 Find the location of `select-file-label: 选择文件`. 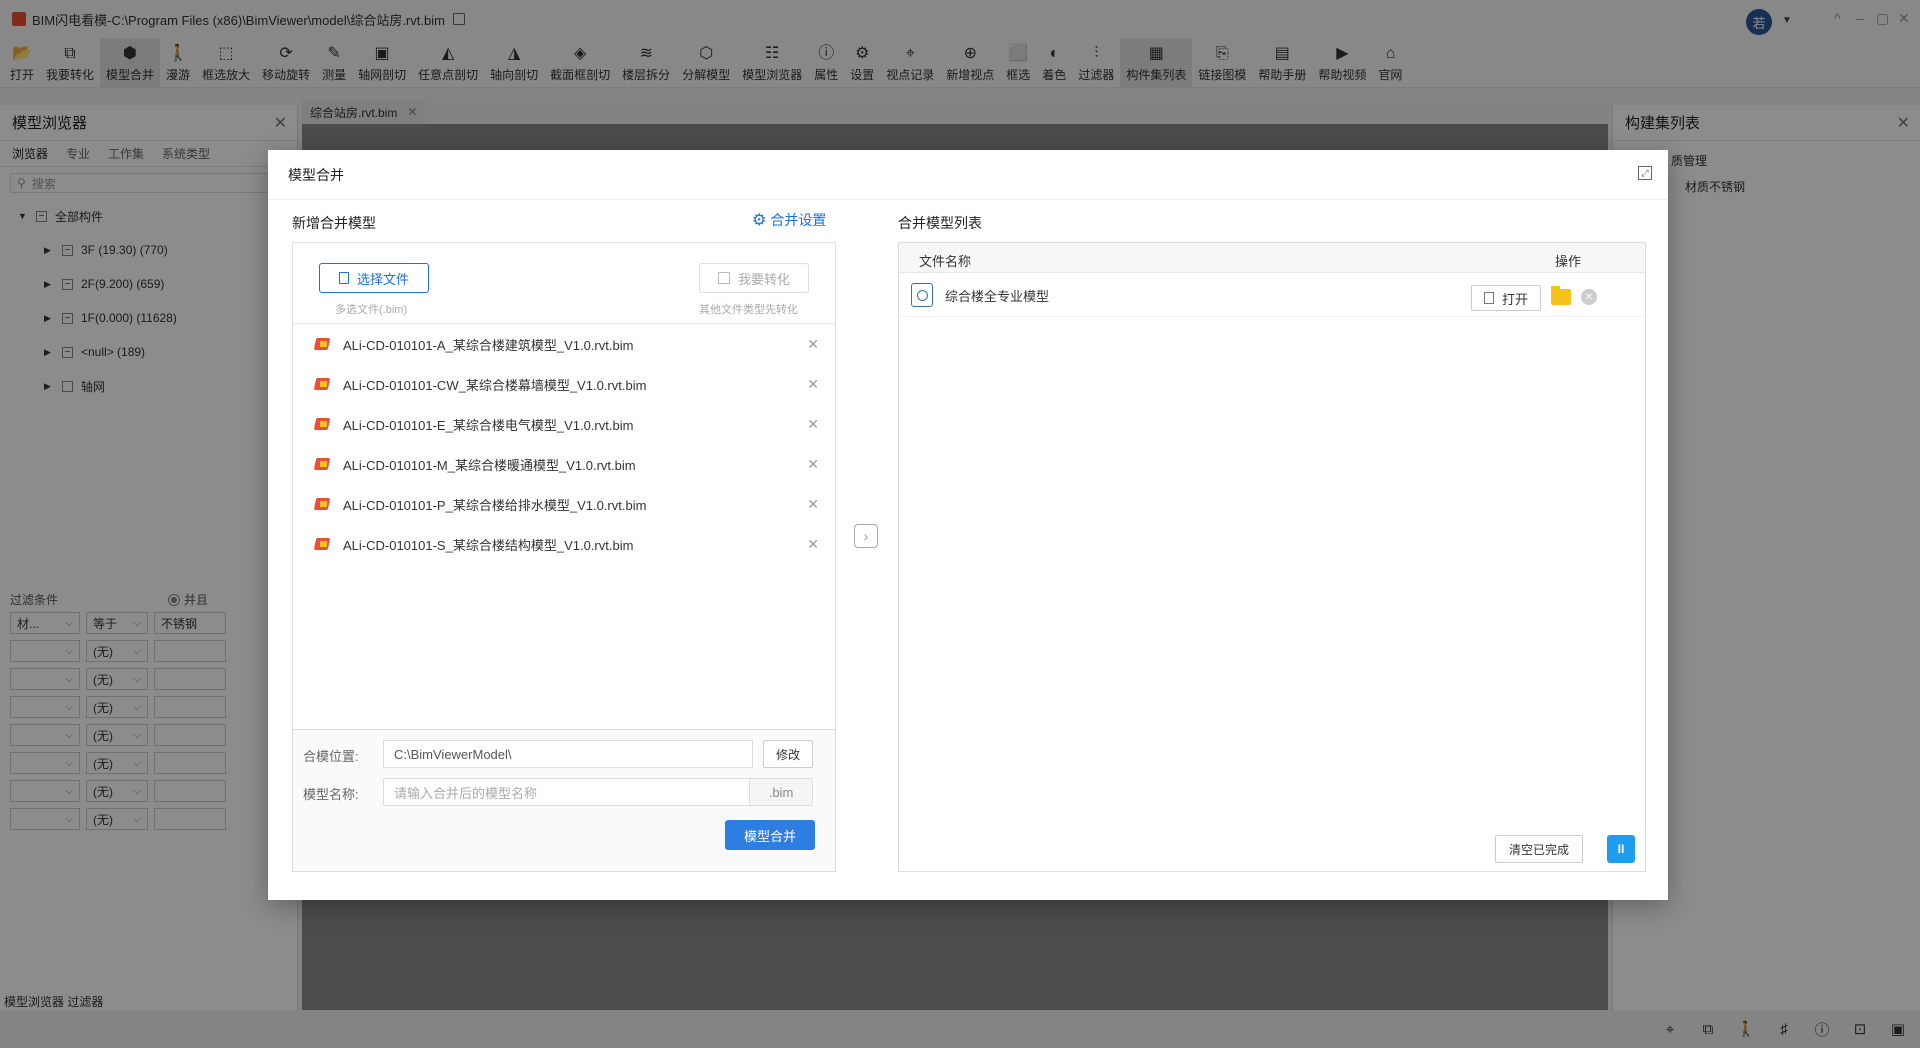

select-file-label: 选择文件 is located at coordinates (382, 279).